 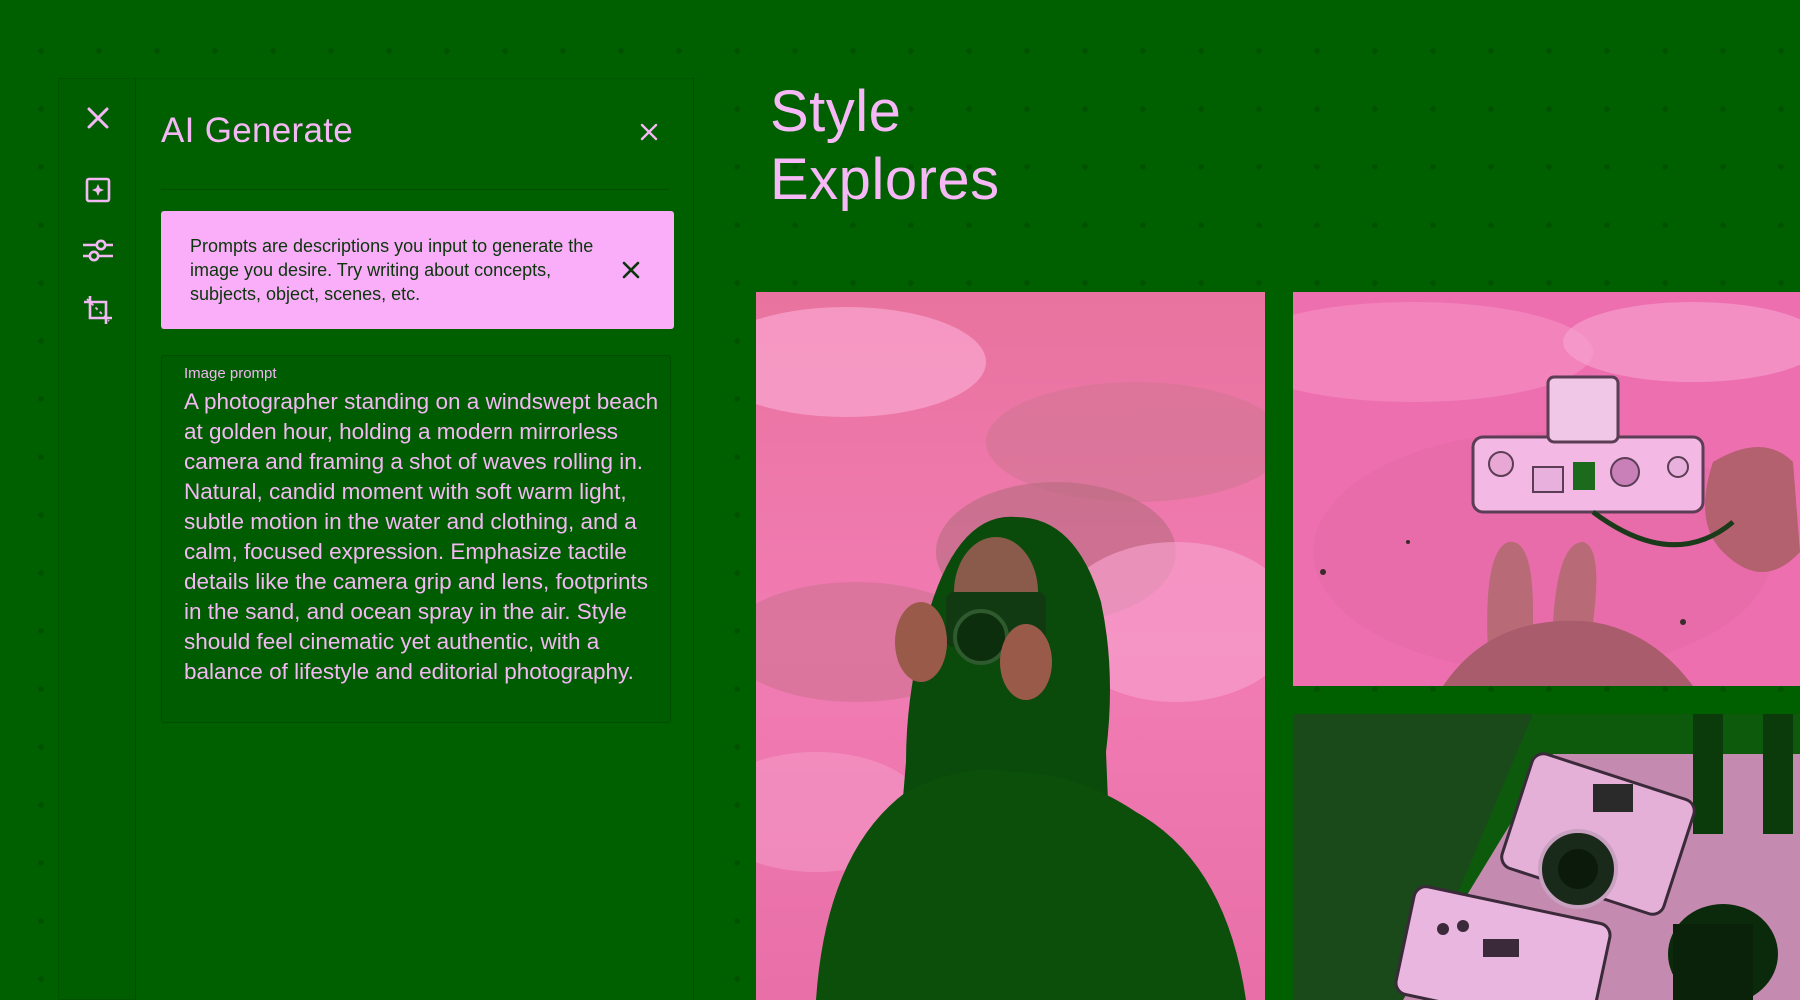 What do you see at coordinates (885, 146) in the screenshot?
I see `page-title: Style Explores` at bounding box center [885, 146].